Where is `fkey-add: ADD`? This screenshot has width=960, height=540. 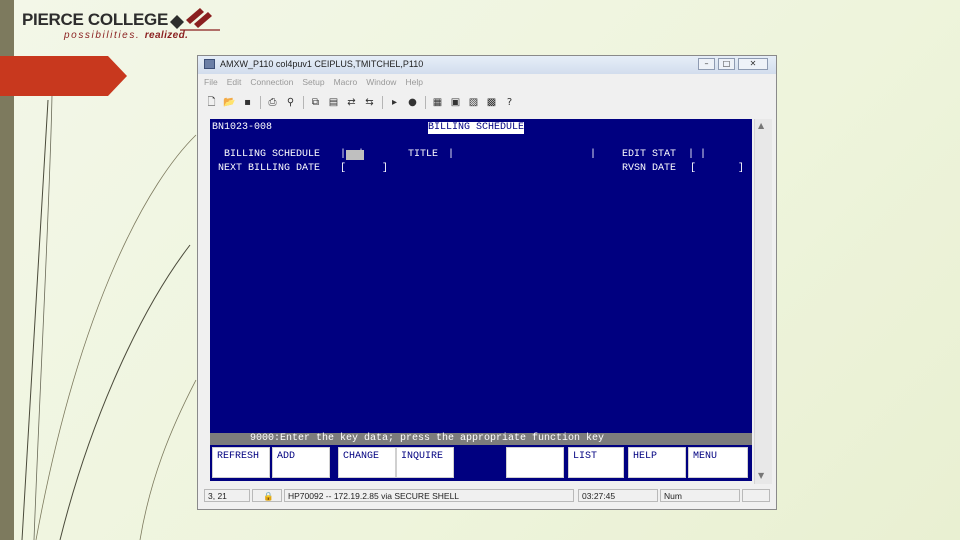
fkey-add: ADD is located at coordinates (301, 462).